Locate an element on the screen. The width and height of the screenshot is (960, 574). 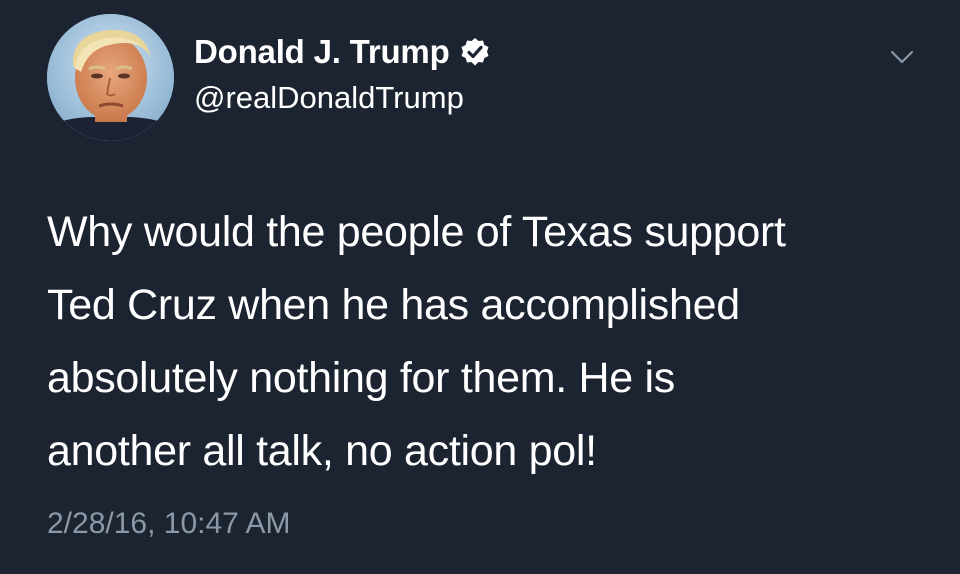
author-handle: @realDonaldTrump is located at coordinates (329, 98).